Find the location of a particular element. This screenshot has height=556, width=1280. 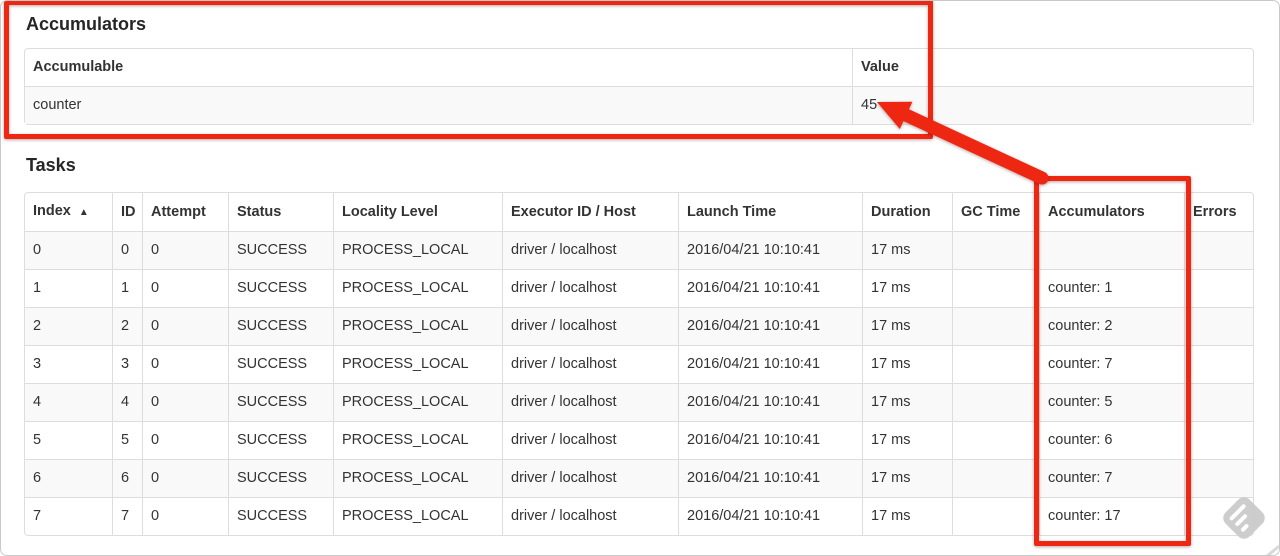

accumulators-table-head: Accumulable Value is located at coordinates (639, 67).